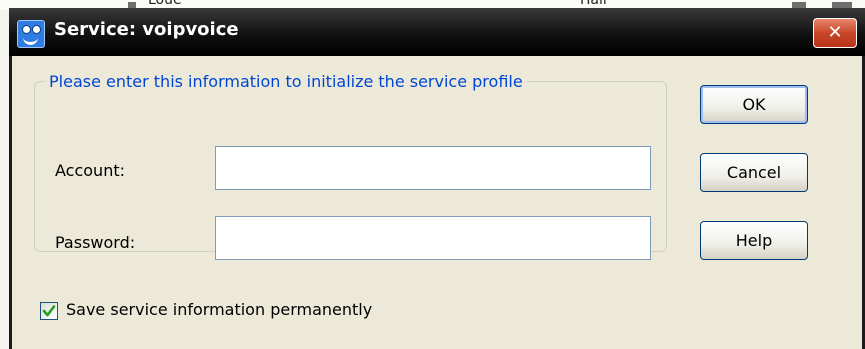 The height and width of the screenshot is (349, 865). I want to click on checkmark-icon, so click(49, 311).